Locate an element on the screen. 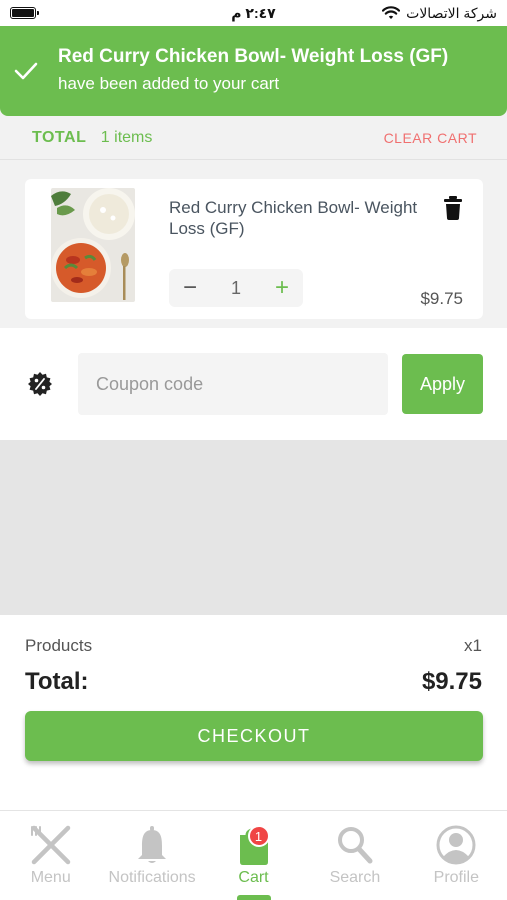 The height and width of the screenshot is (900, 507). tab-label: Profile is located at coordinates (456, 877).